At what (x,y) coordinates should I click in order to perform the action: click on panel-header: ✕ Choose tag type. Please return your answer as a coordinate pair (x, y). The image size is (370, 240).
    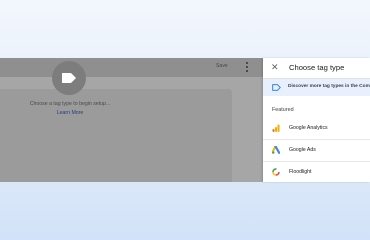
    Looking at the image, I should click on (316, 68).